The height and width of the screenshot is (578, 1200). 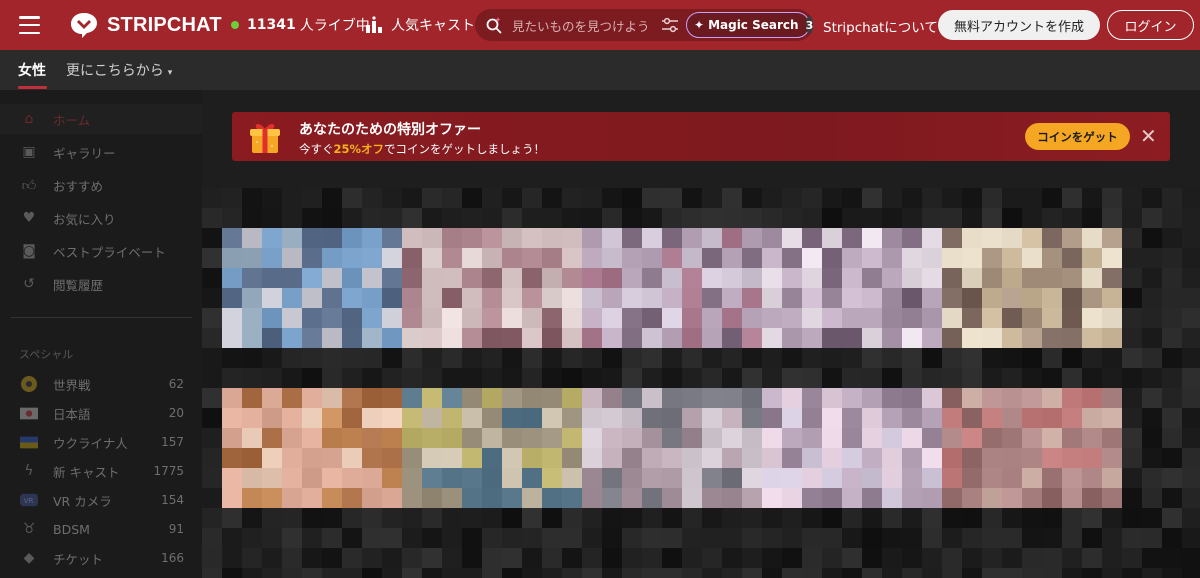 I want to click on login-button: ログイン, so click(x=1150, y=25).